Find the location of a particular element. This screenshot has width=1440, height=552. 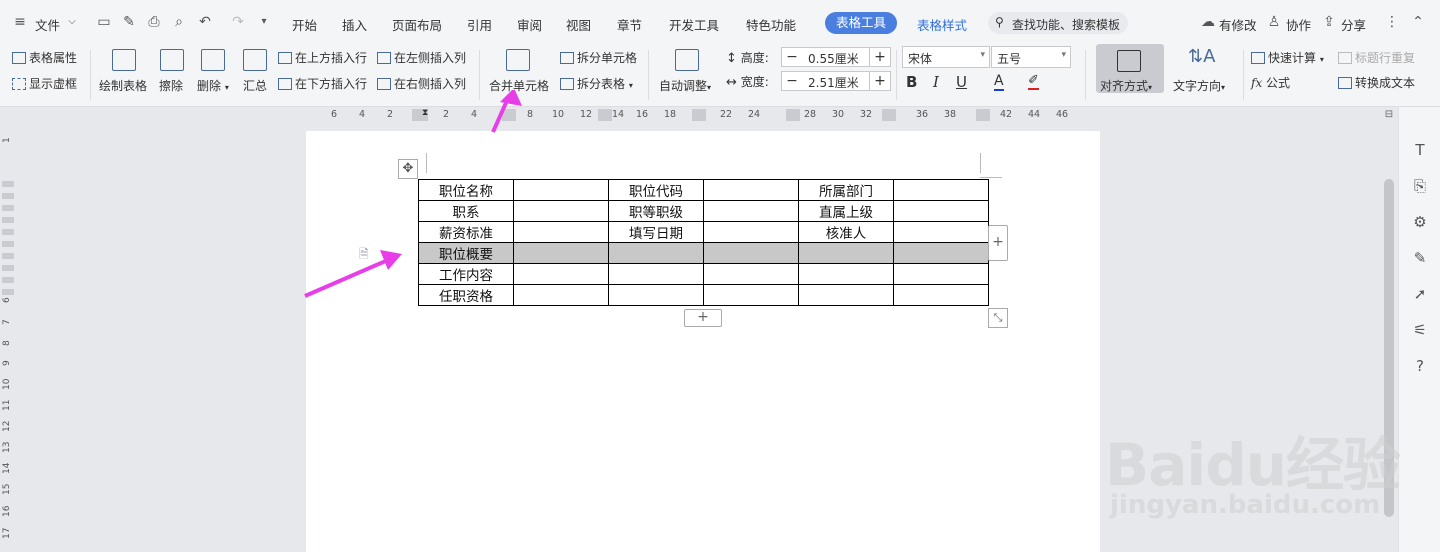

row-height-spinner: − 0.55厘米 + is located at coordinates (836, 57).